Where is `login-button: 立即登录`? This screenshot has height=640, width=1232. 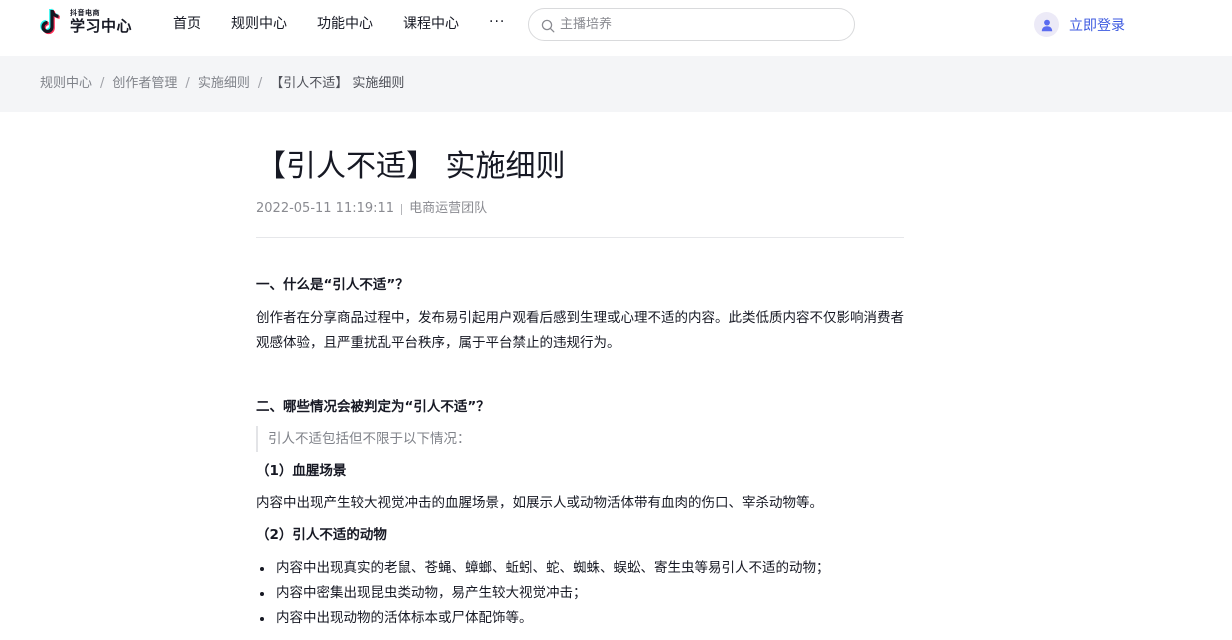 login-button: 立即登录 is located at coordinates (1079, 24).